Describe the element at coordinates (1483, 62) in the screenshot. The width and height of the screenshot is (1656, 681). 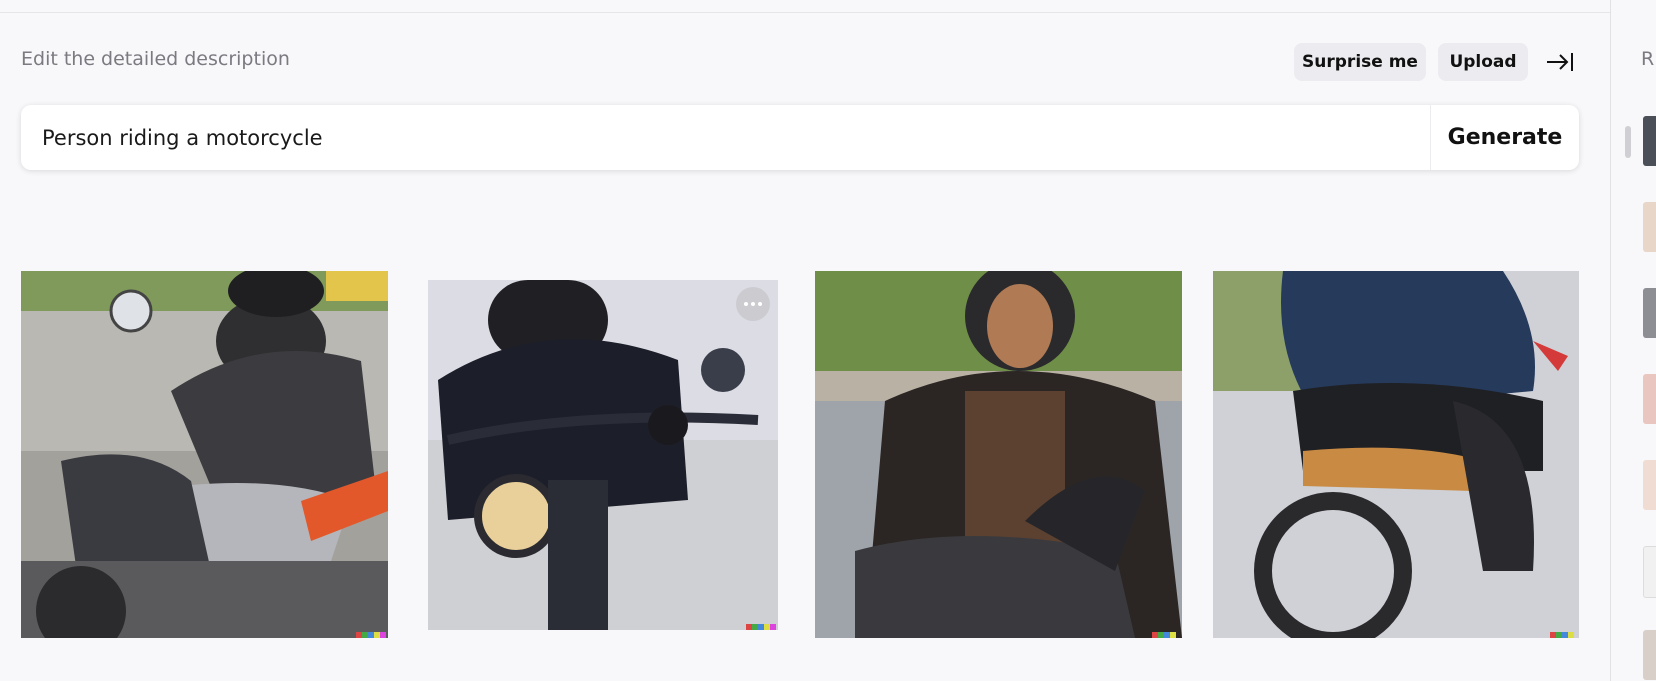
I see `upload-button: Upload` at that location.